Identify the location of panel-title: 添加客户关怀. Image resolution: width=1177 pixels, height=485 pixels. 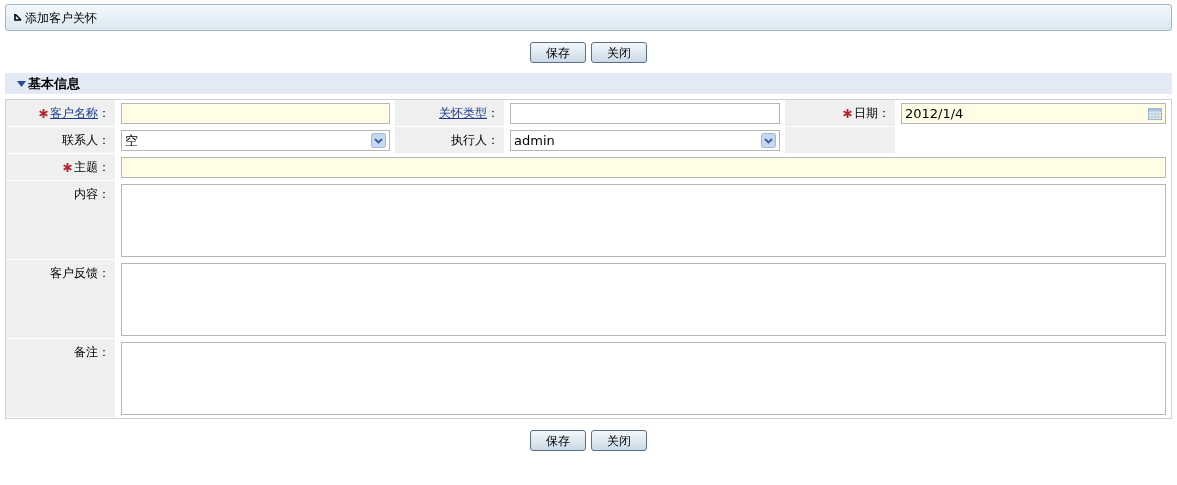
(61, 18).